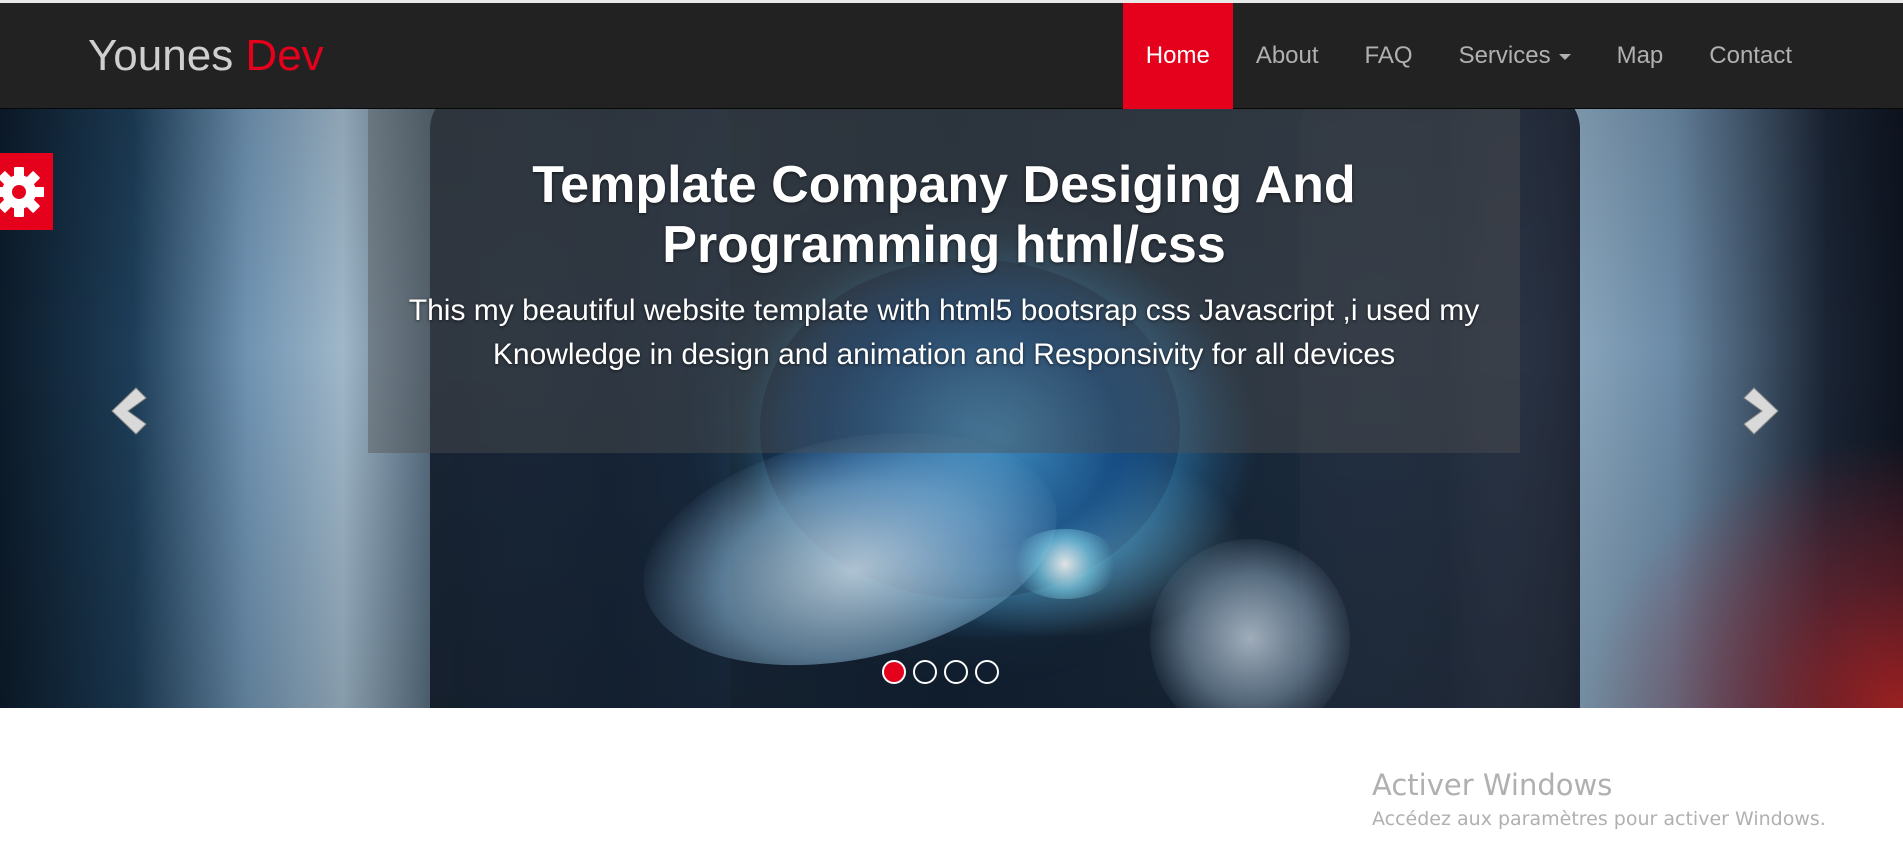 The width and height of the screenshot is (1903, 853). What do you see at coordinates (1504, 55) in the screenshot?
I see `nav-item-services-label: Services` at bounding box center [1504, 55].